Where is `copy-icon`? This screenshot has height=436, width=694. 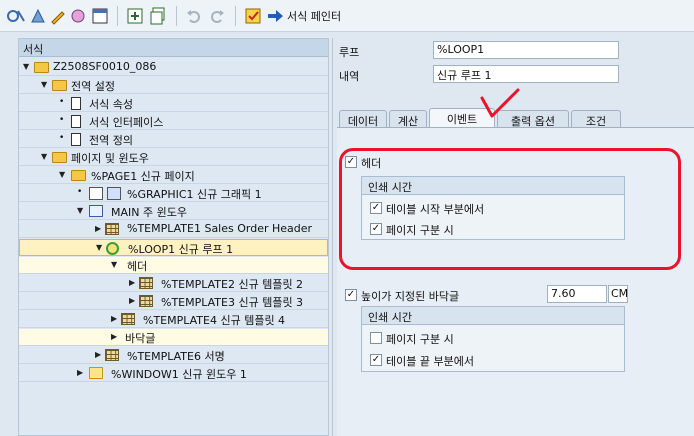 copy-icon is located at coordinates (158, 16).